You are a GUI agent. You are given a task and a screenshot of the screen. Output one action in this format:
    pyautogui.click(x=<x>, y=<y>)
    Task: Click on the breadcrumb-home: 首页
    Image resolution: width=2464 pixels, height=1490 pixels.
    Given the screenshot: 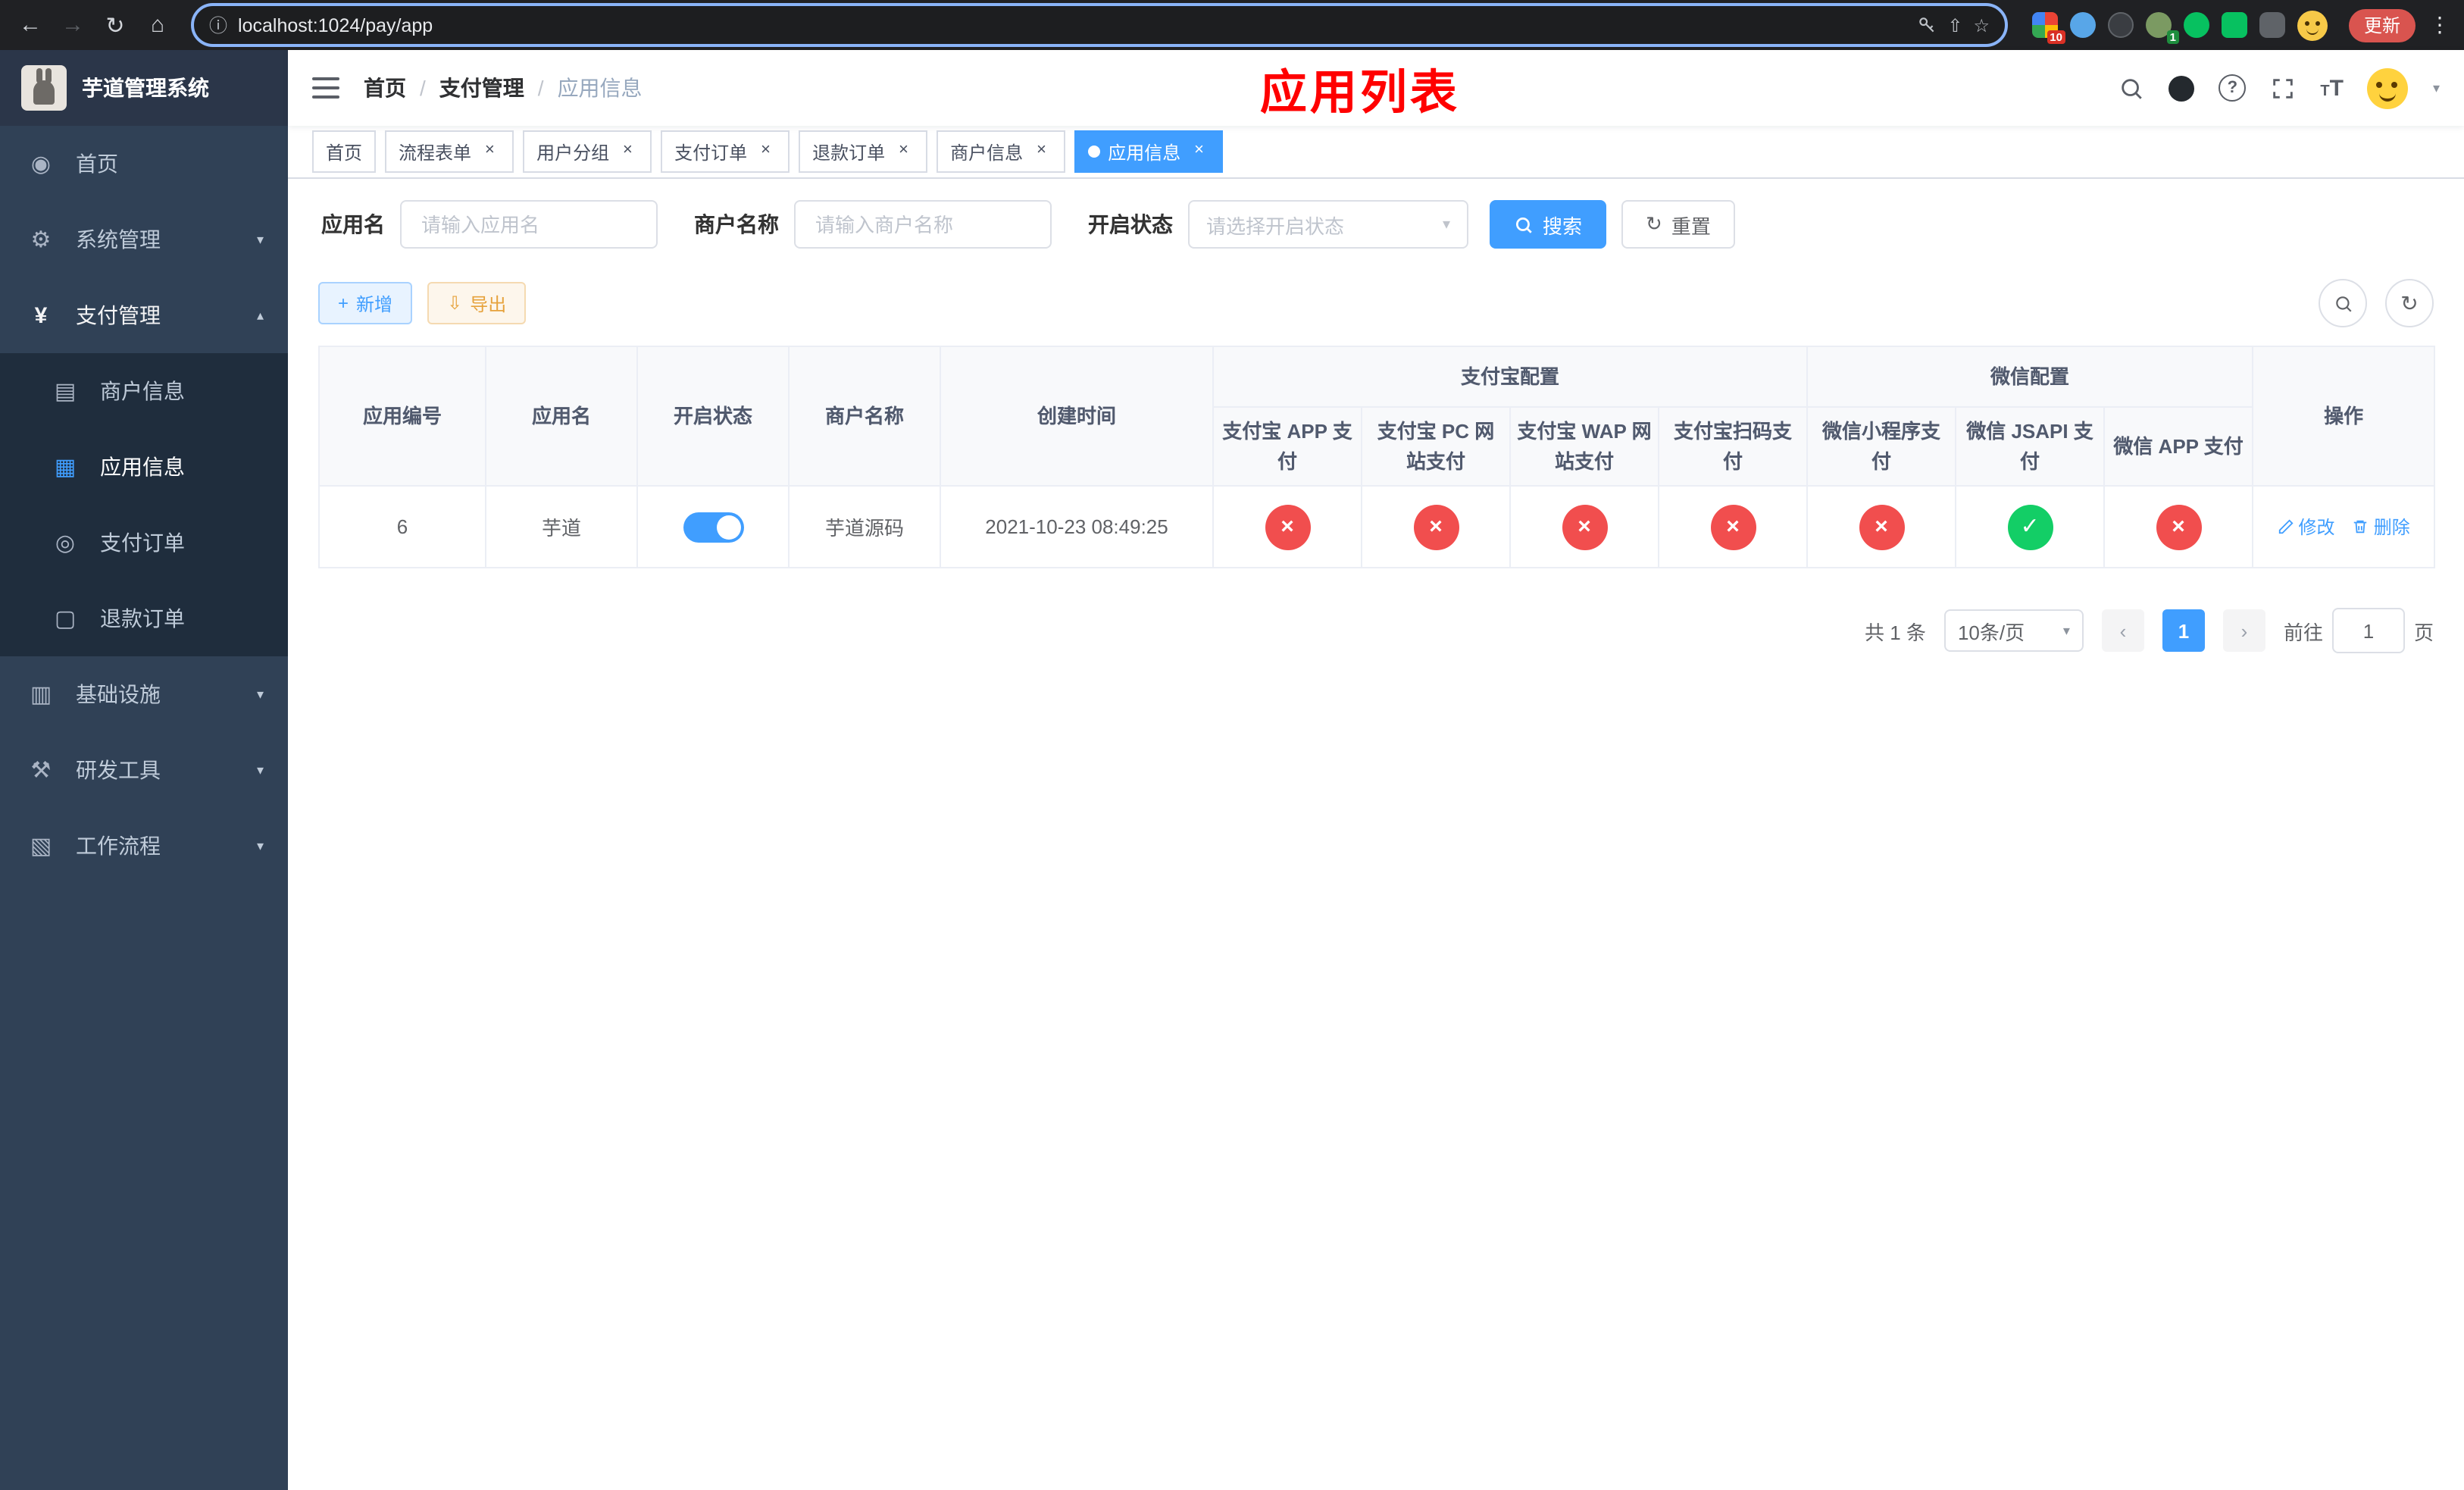 What is the action you would take?
    pyautogui.click(x=385, y=88)
    